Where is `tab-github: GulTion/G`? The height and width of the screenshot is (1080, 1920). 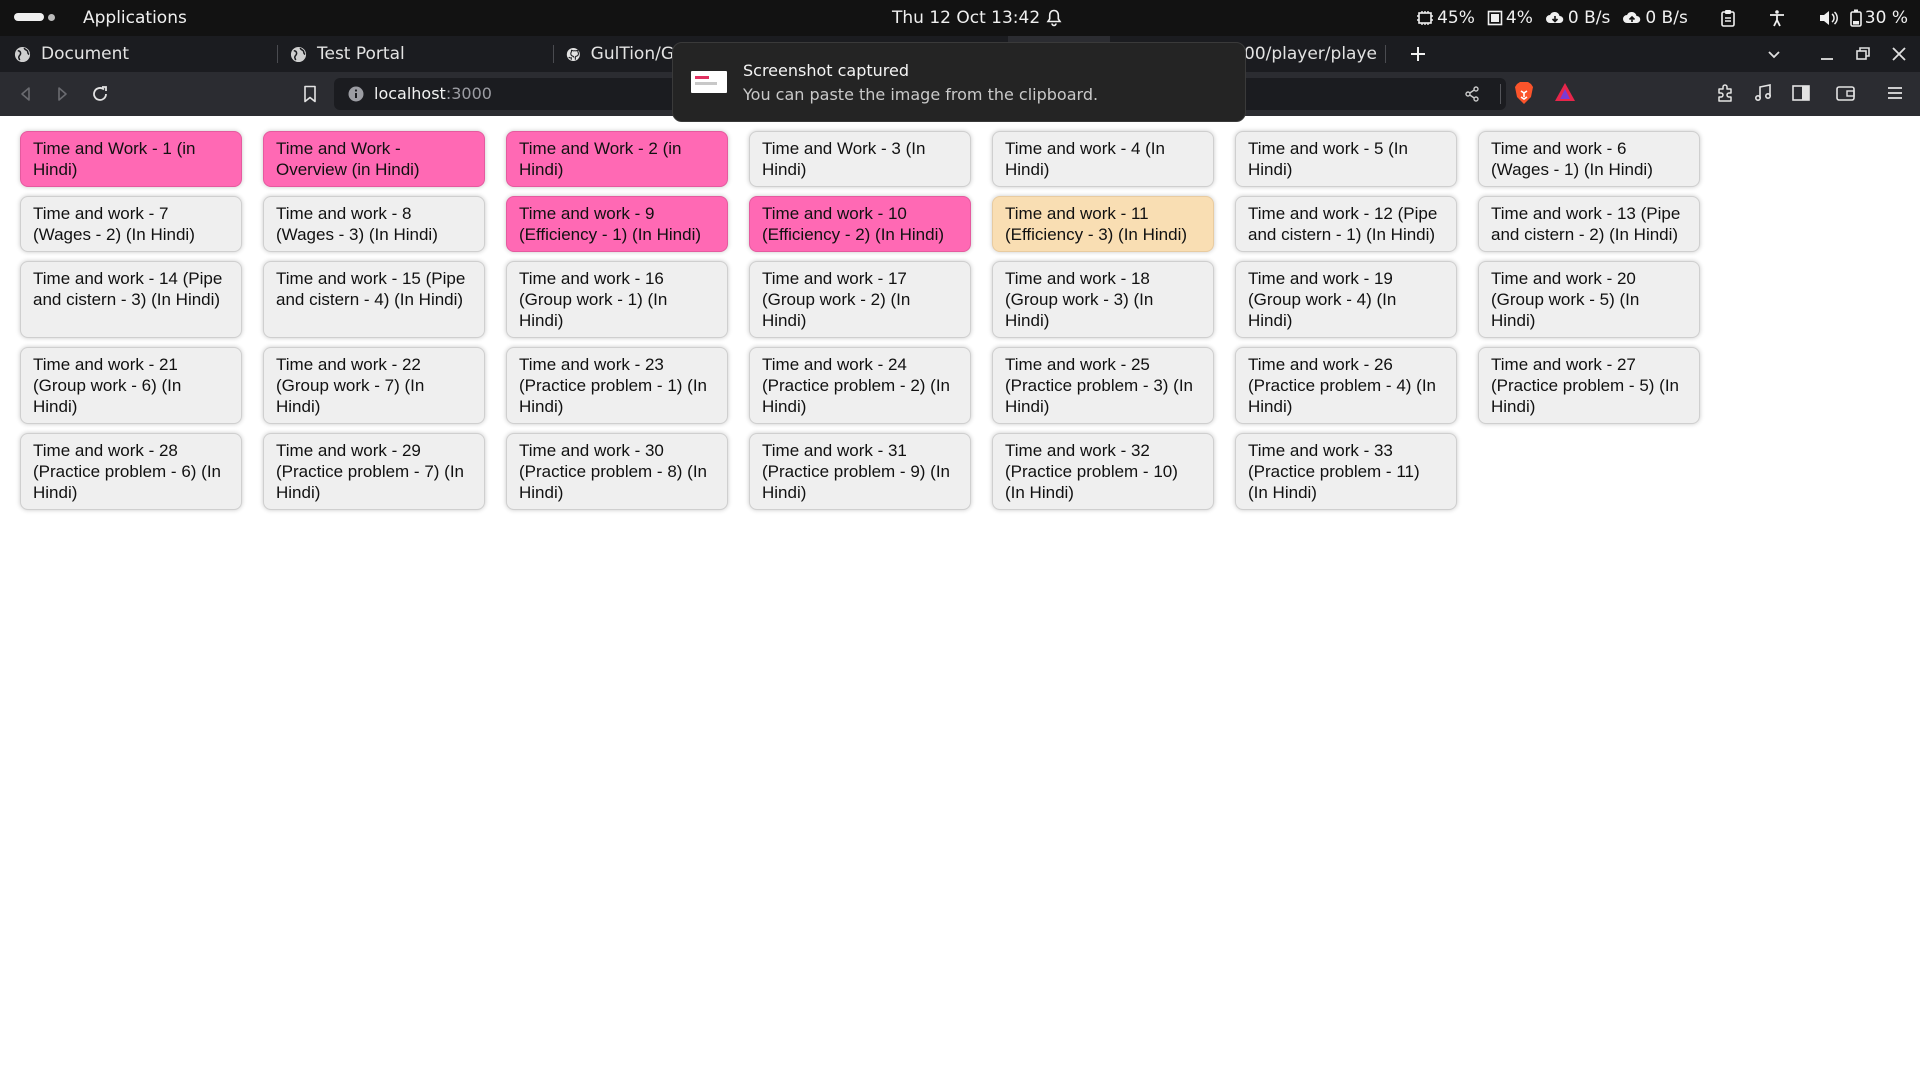 tab-github: GulTion/G is located at coordinates (614, 54).